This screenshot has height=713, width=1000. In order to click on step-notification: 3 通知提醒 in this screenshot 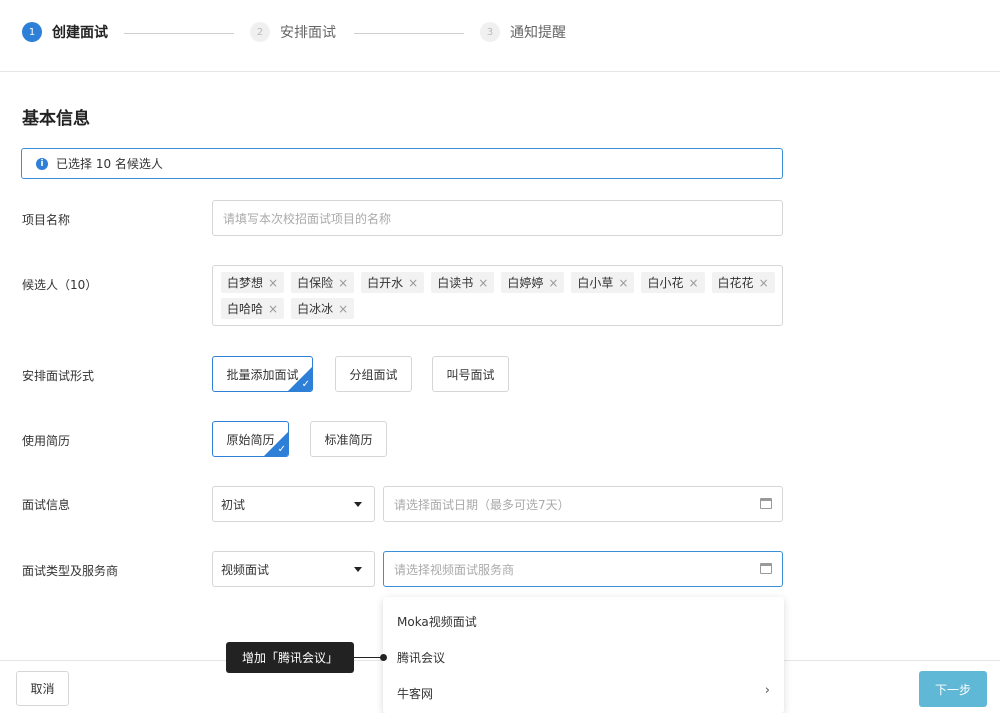, I will do `click(523, 32)`.